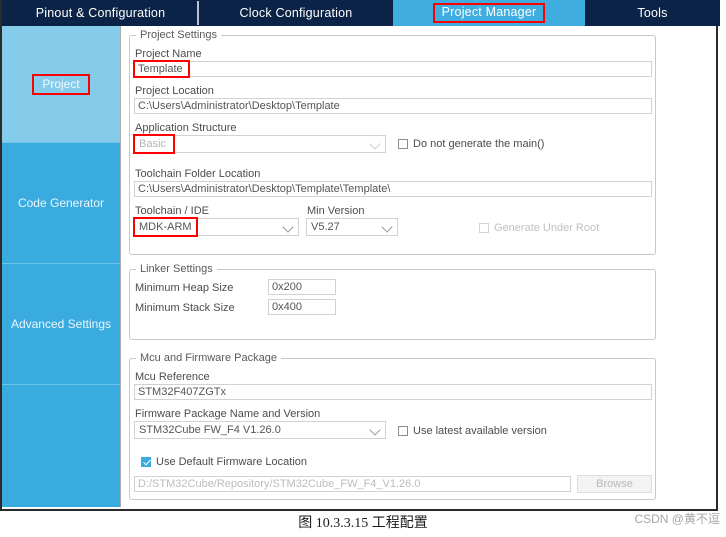 The width and height of the screenshot is (726, 537). I want to click on use-latest-version-label: Use latest available version, so click(480, 431).